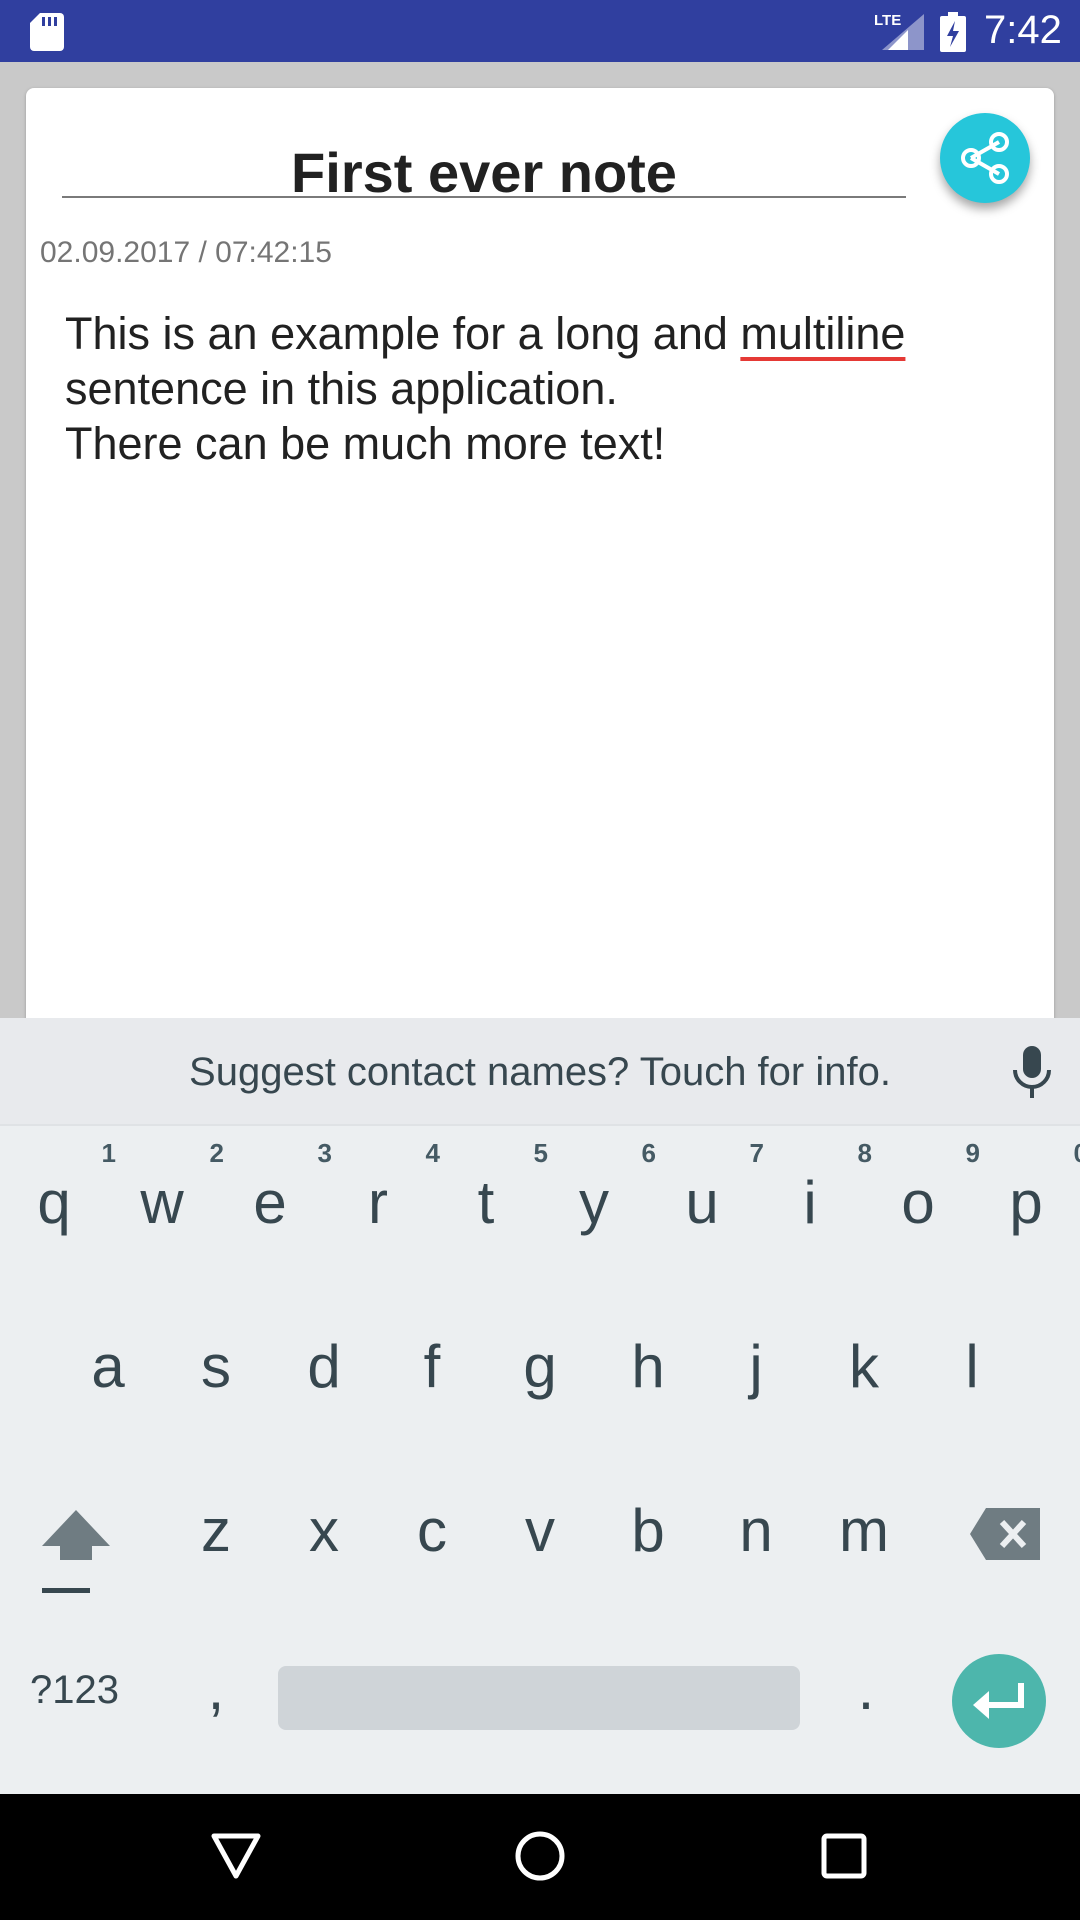 The height and width of the screenshot is (1920, 1080). I want to click on key-hint: 5, so click(540, 1153).